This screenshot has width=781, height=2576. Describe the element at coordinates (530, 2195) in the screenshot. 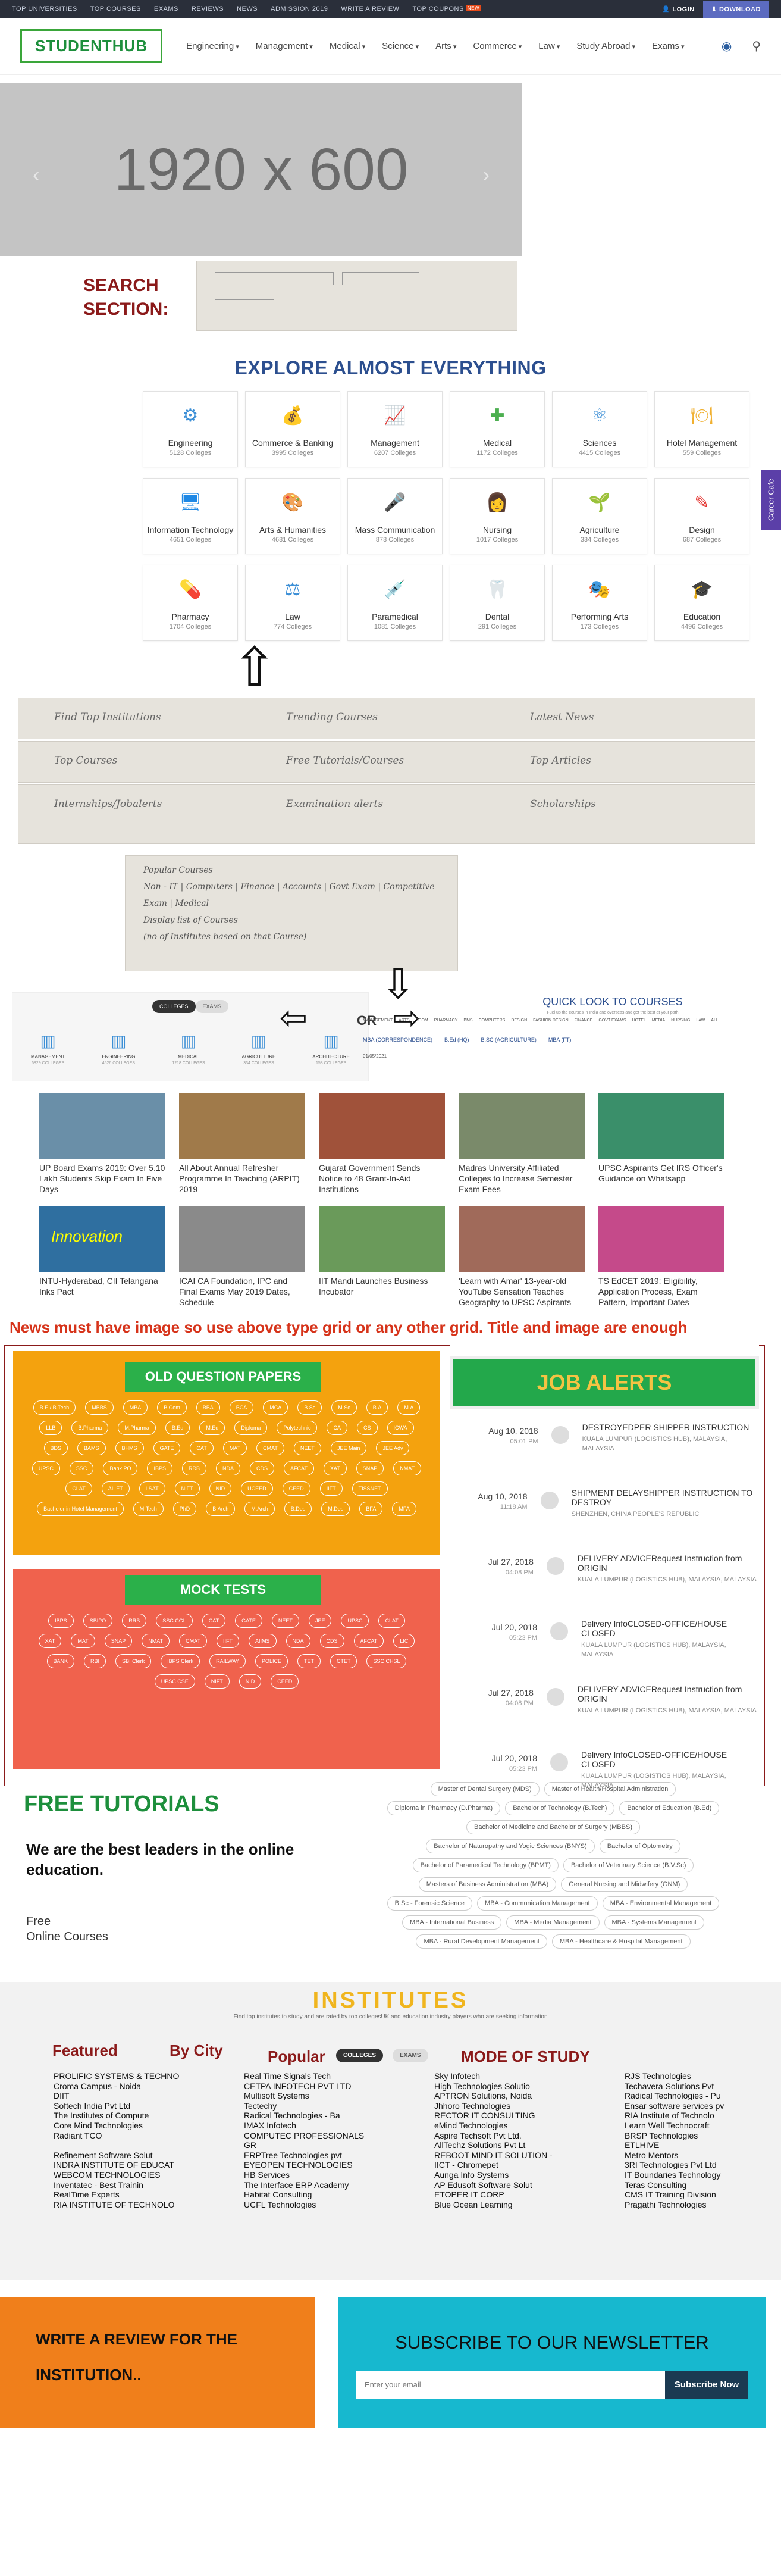

I see `institute-link: ETOPER IT CORP` at that location.